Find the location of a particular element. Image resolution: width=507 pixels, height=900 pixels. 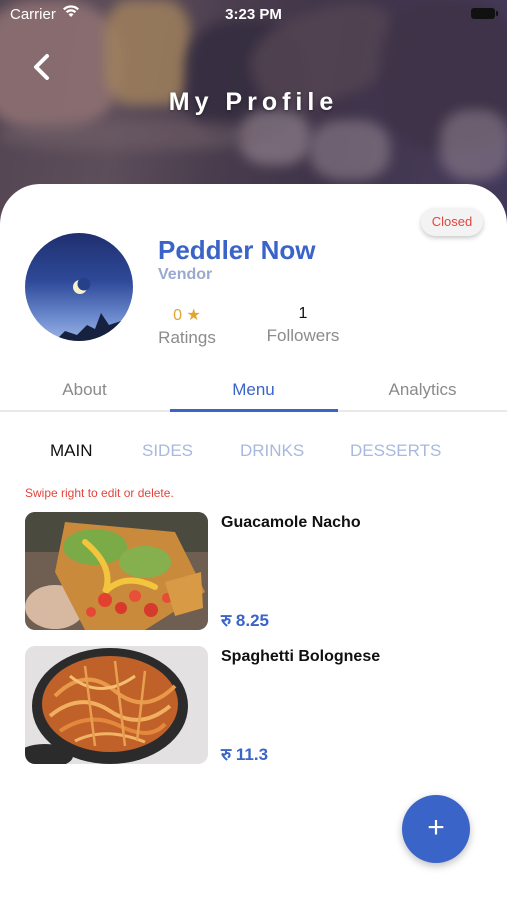

category-drinks: DRINKS is located at coordinates (272, 451).